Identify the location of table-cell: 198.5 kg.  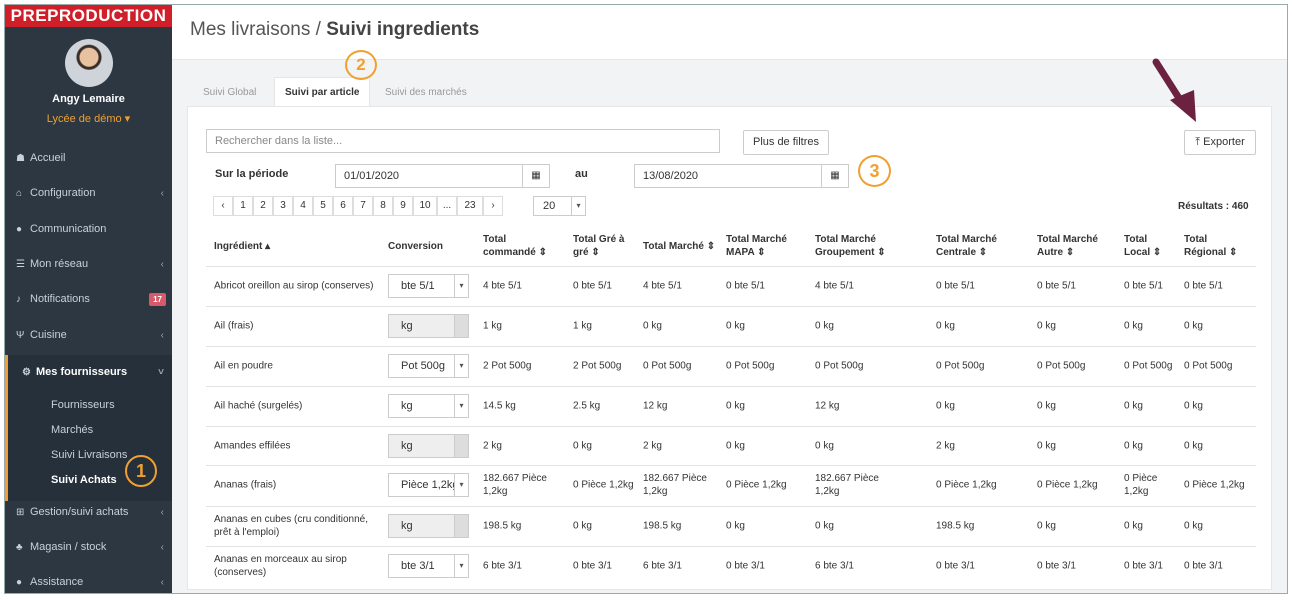
(662, 526).